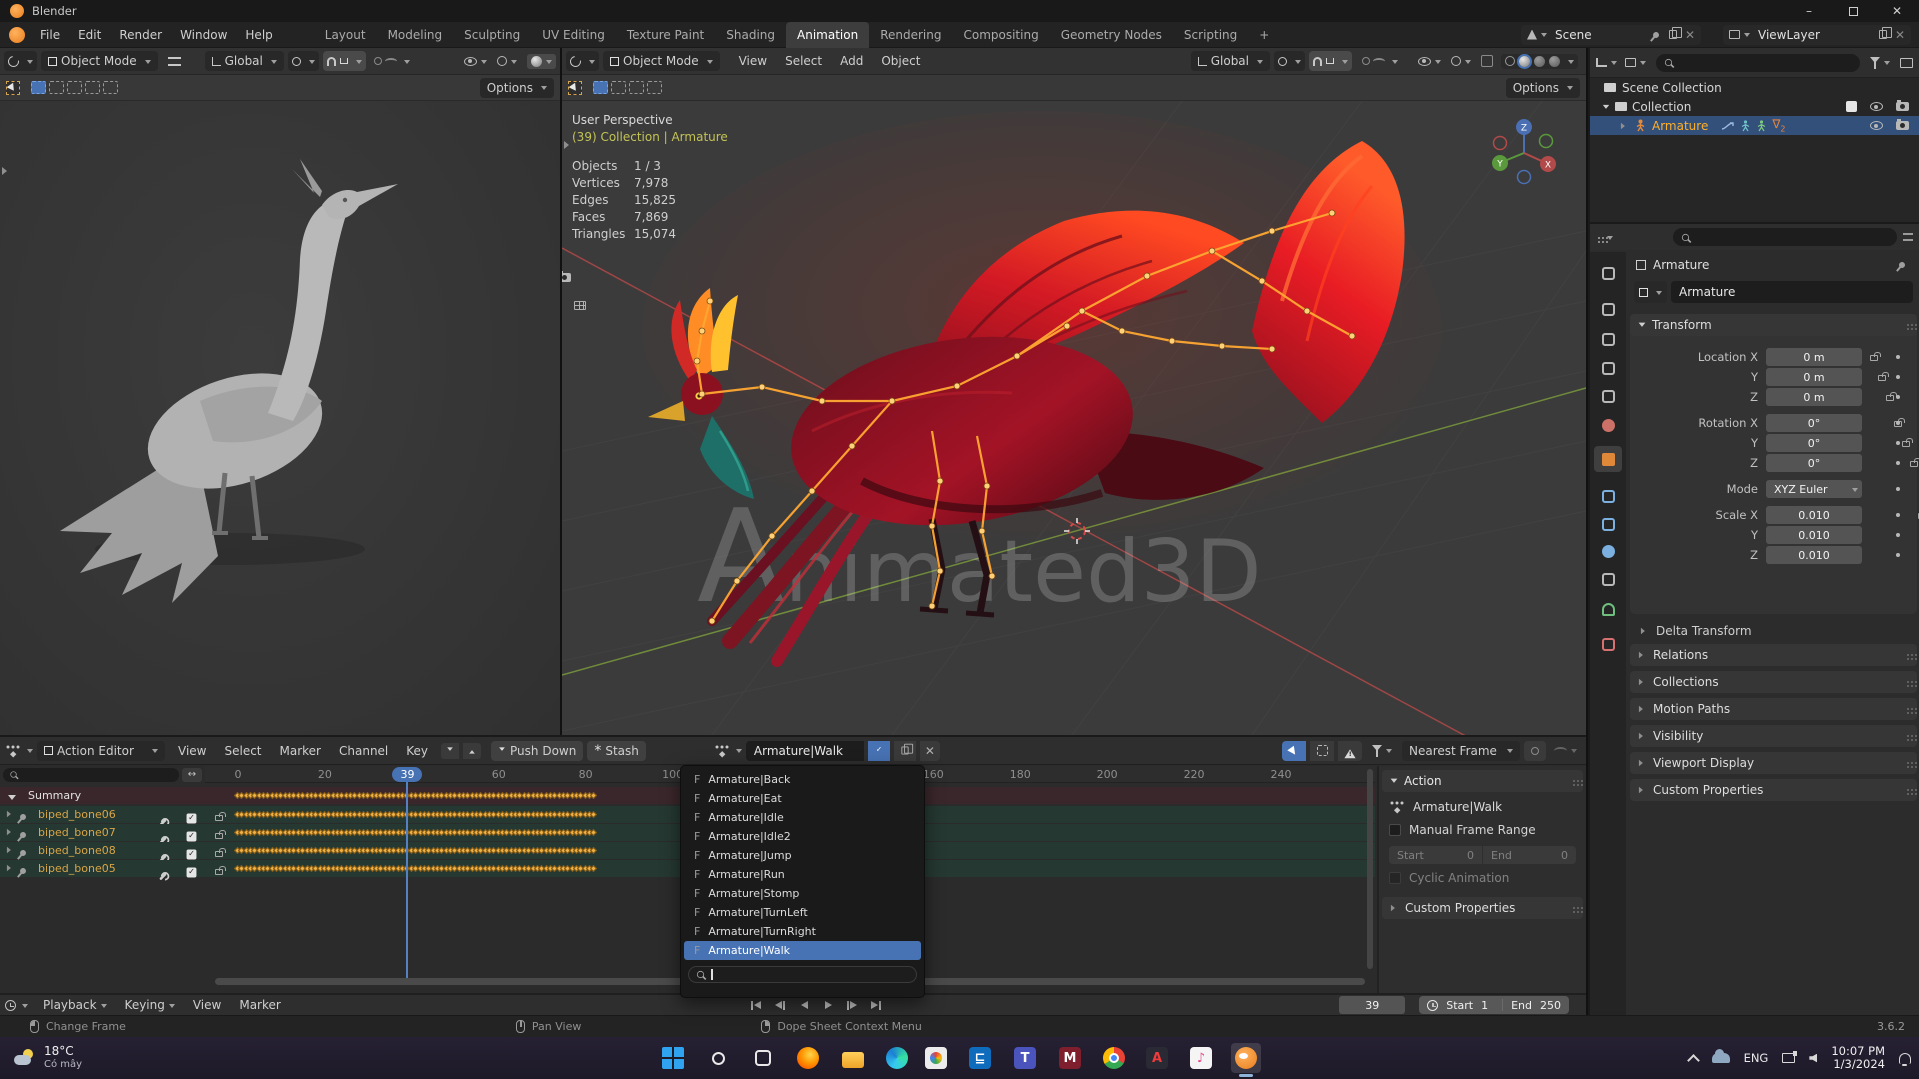 The width and height of the screenshot is (1919, 1079). What do you see at coordinates (1758, 62) in the screenshot?
I see `outliner-search` at bounding box center [1758, 62].